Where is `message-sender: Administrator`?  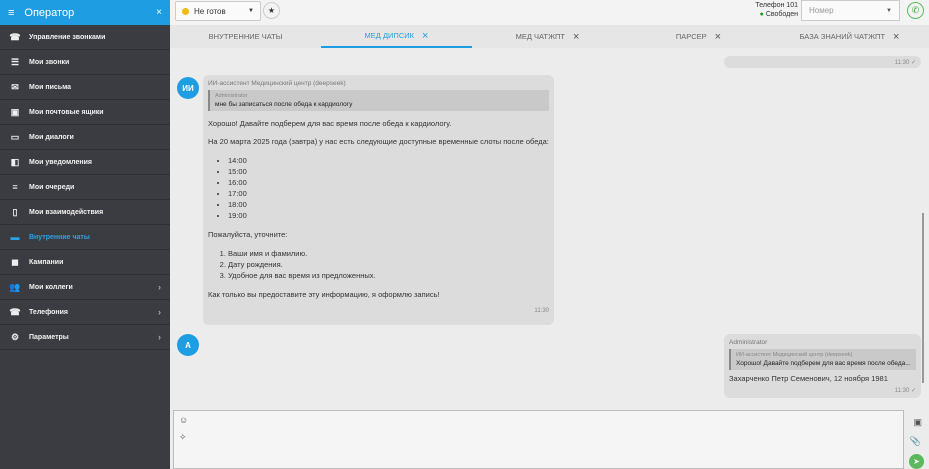 message-sender: Administrator is located at coordinates (748, 342).